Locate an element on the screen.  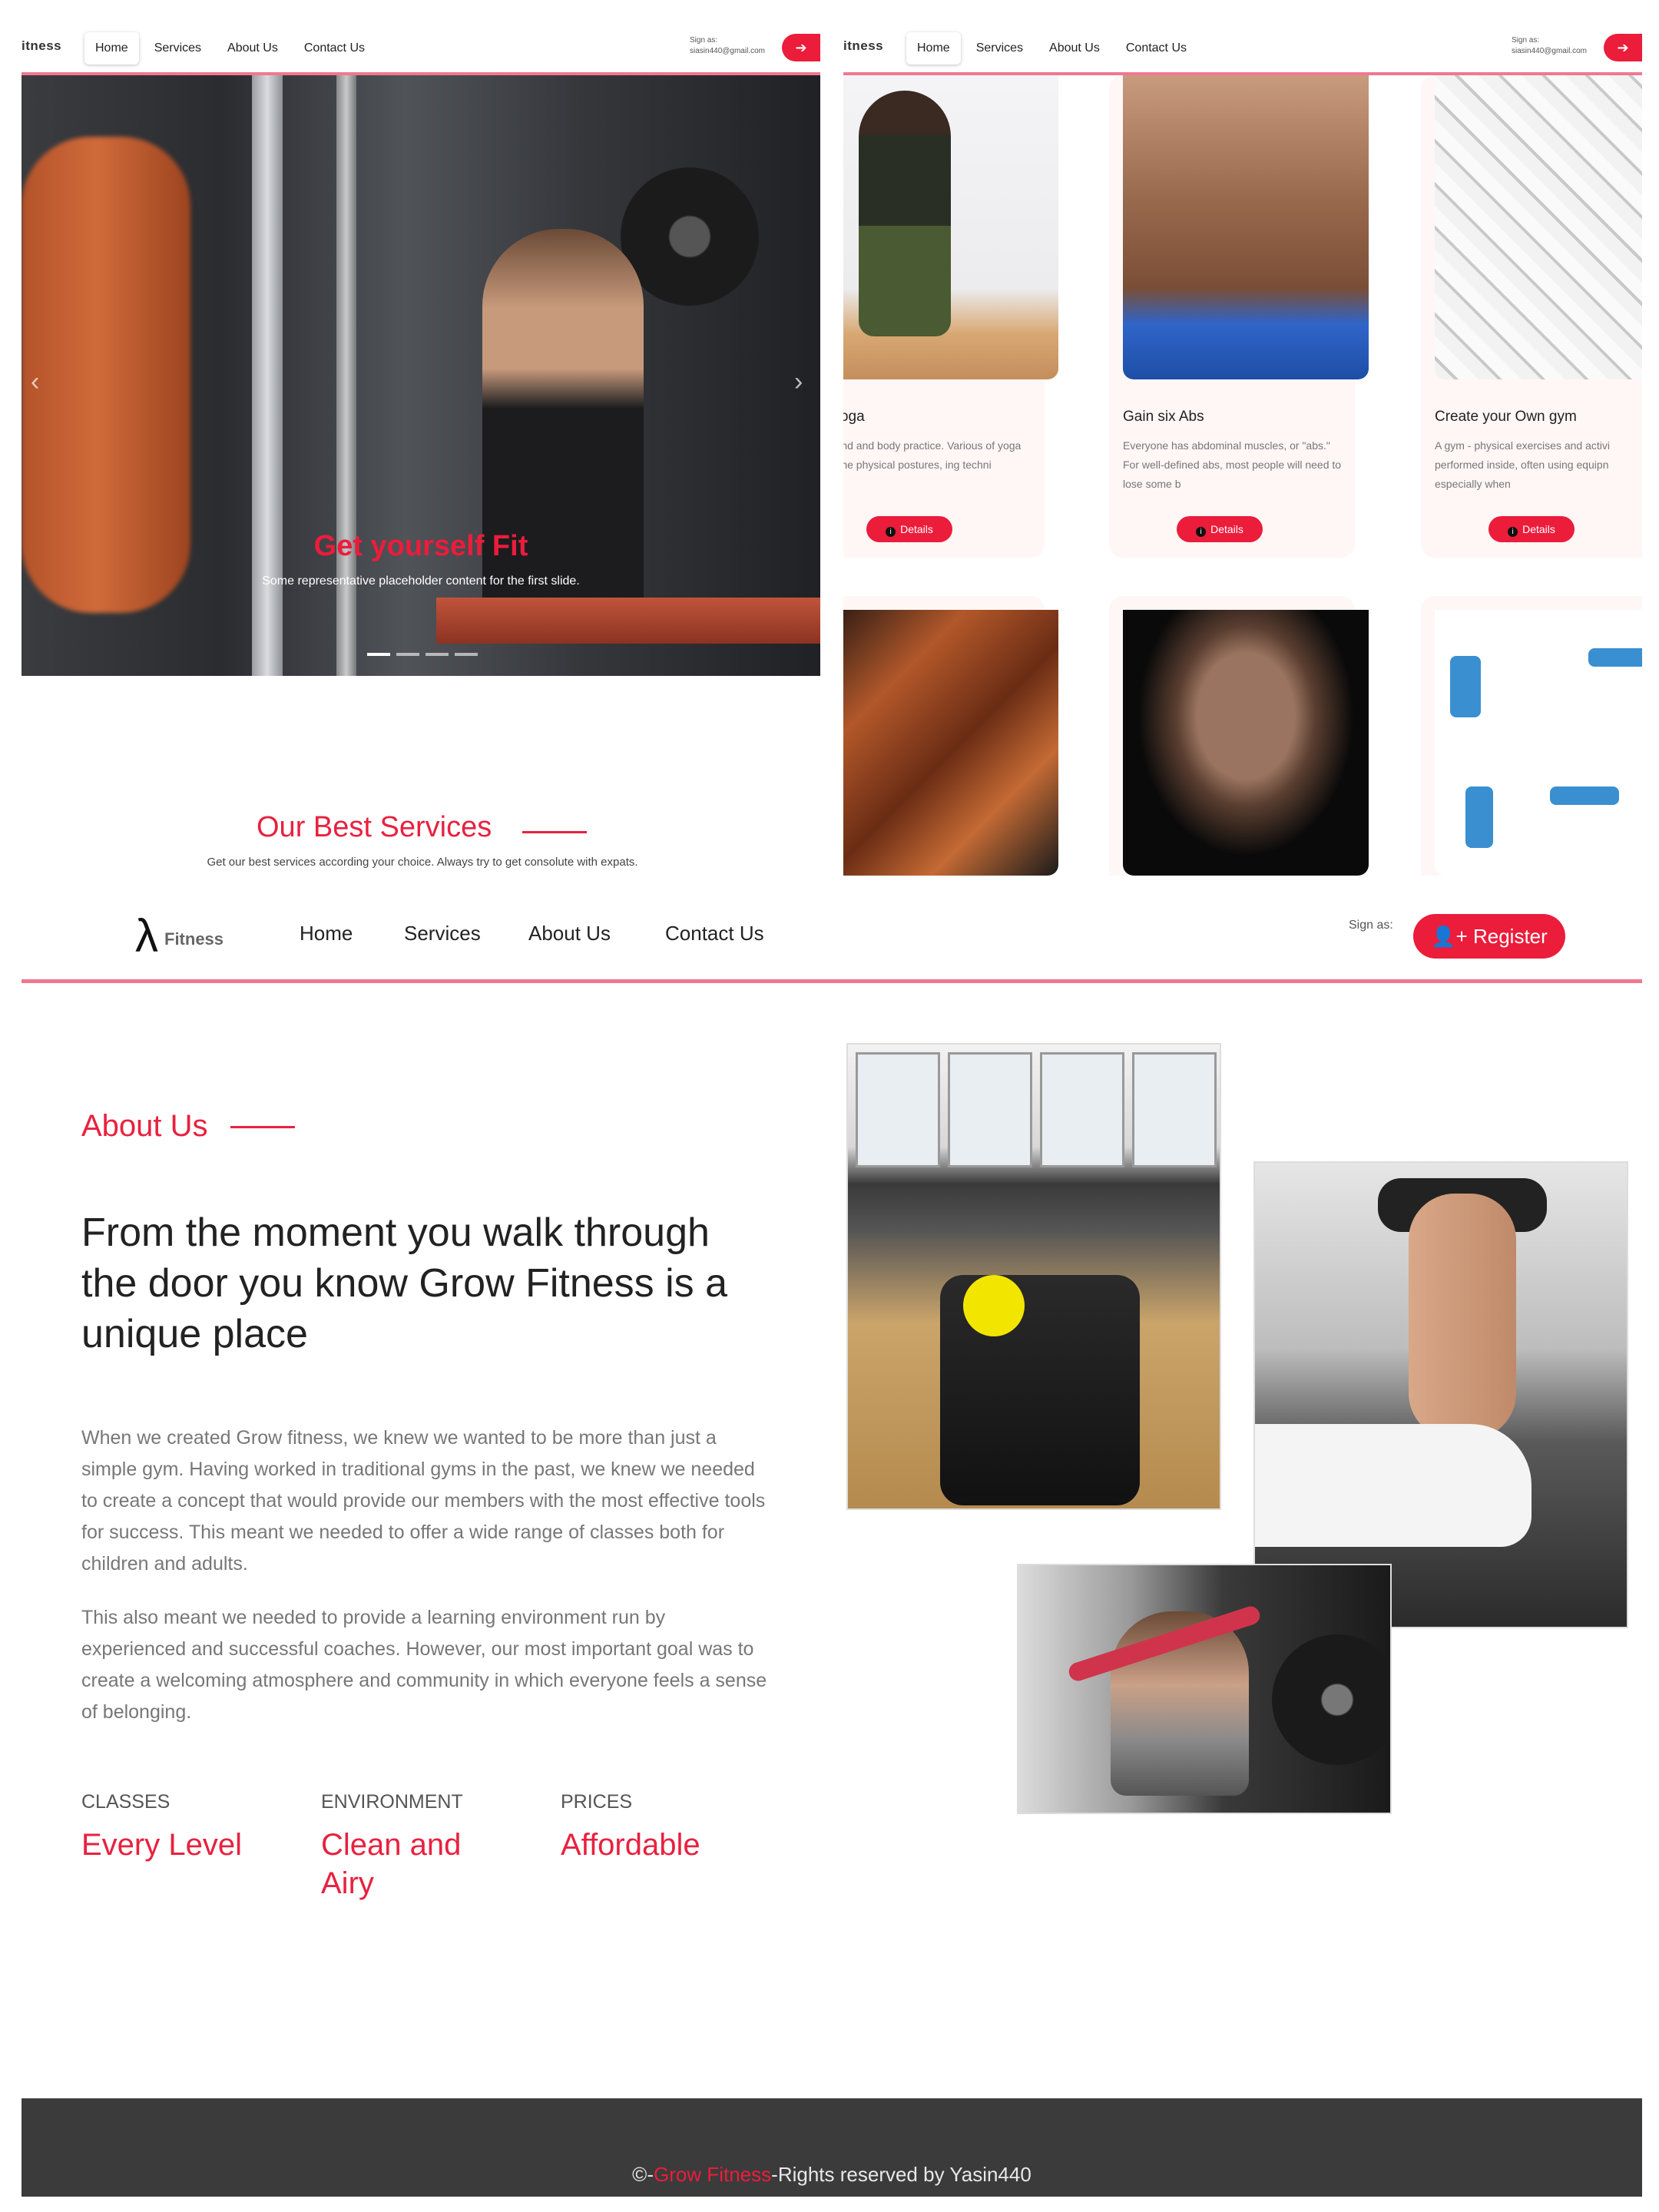
abs-photo is located at coordinates (1246, 227).